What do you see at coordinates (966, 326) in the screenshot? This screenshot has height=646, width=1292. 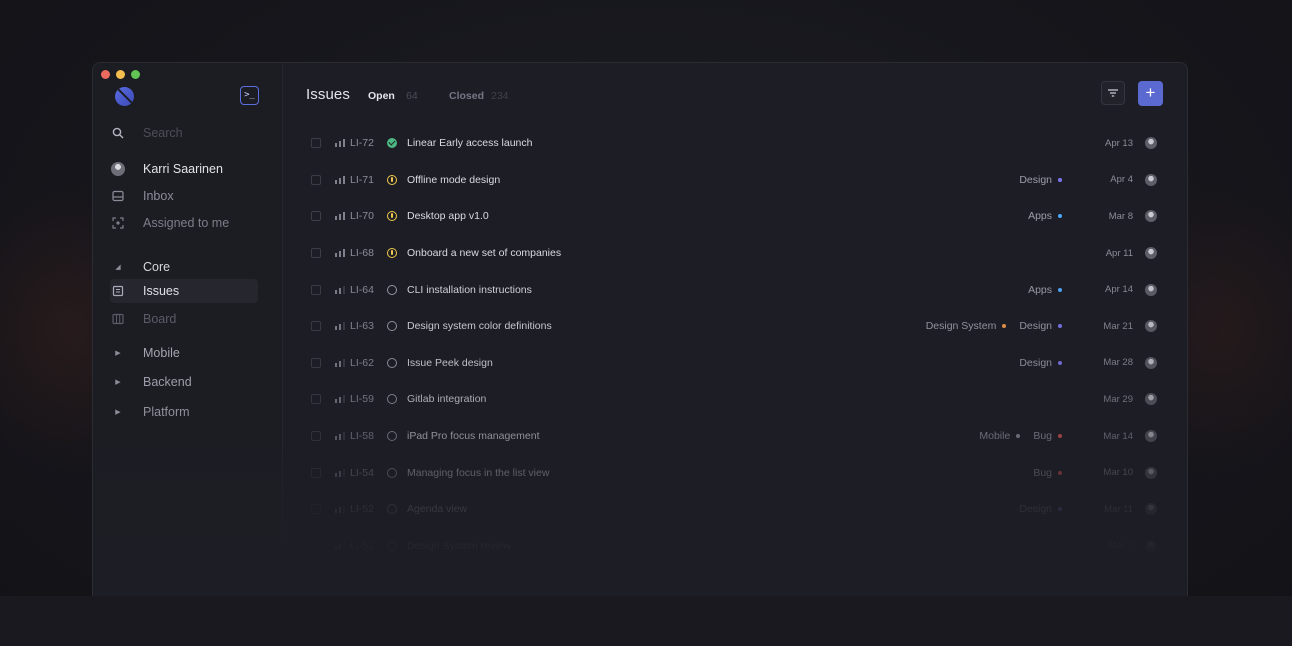 I see `label-badge: Design System` at bounding box center [966, 326].